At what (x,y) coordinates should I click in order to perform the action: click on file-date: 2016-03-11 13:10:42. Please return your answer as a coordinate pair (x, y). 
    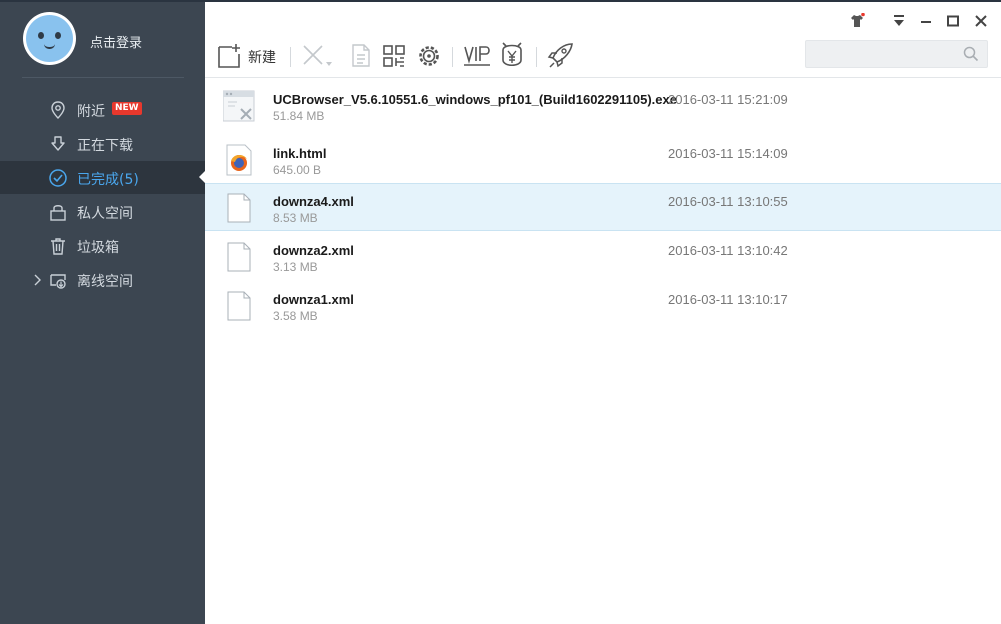
    Looking at the image, I should click on (728, 250).